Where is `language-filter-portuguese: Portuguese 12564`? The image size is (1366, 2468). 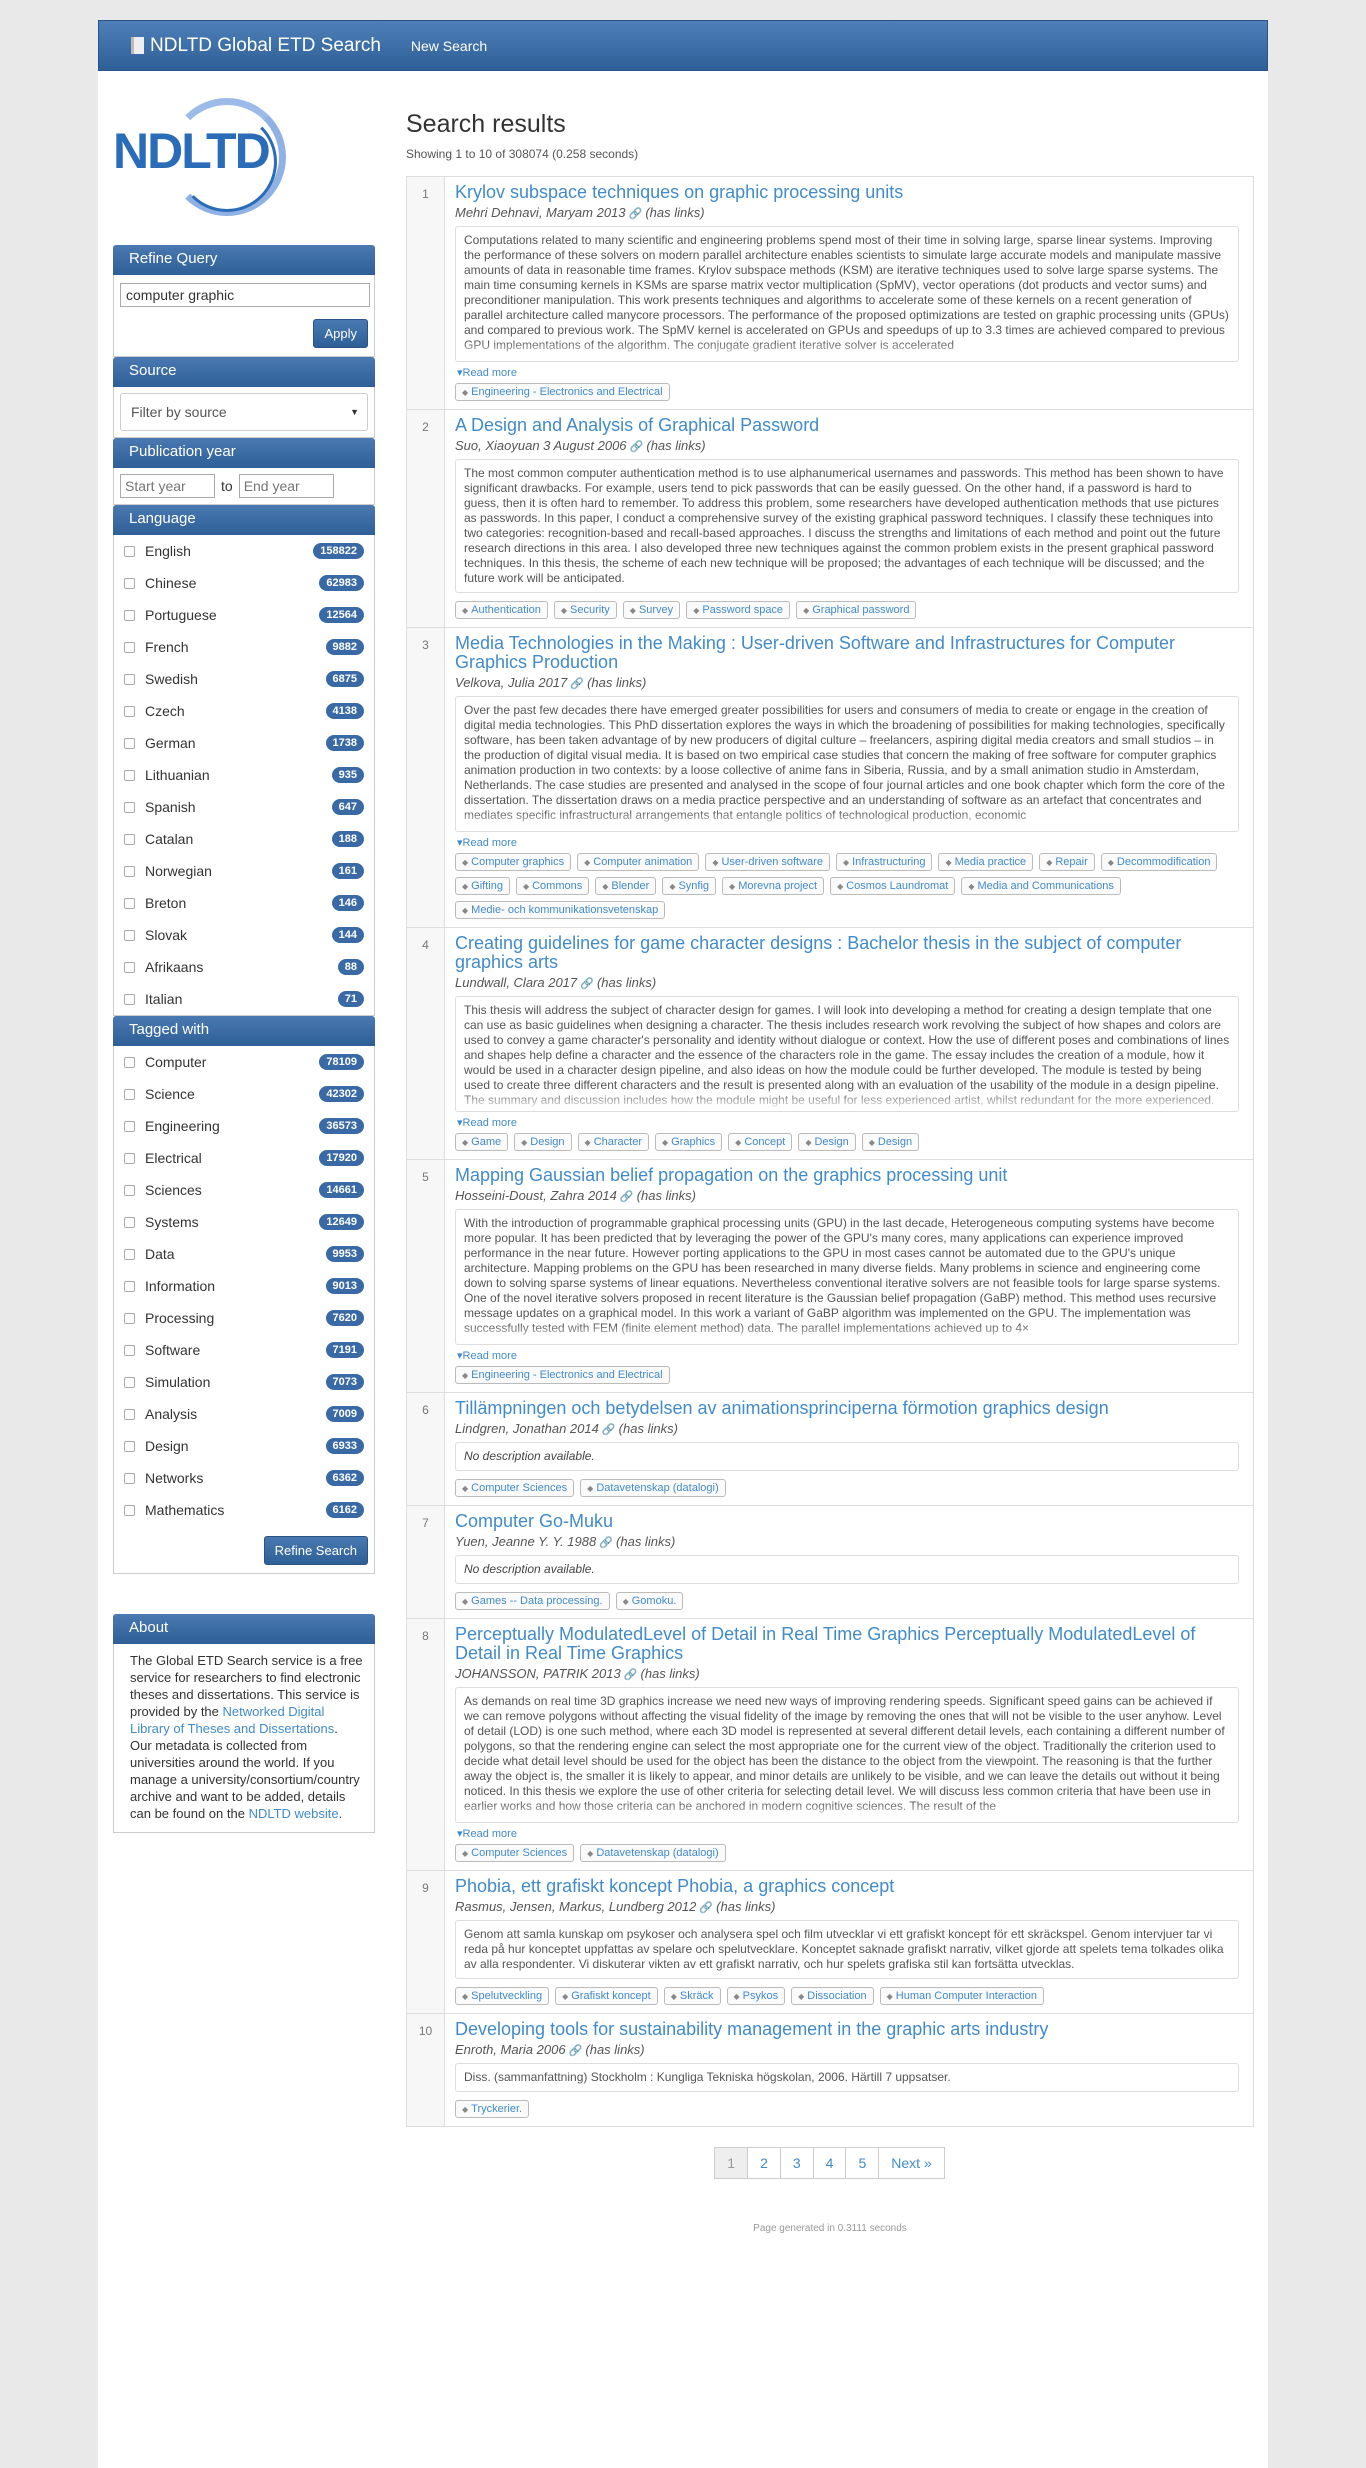 language-filter-portuguese: Portuguese 12564 is located at coordinates (244, 615).